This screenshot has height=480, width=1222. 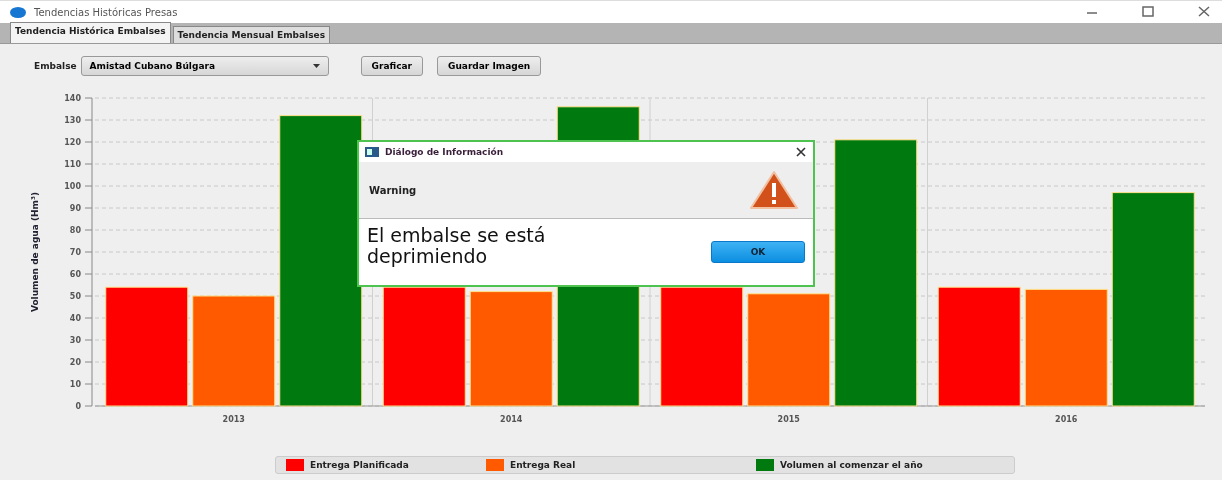 What do you see at coordinates (72, 186) in the screenshot?
I see `axis-tick-label: 100` at bounding box center [72, 186].